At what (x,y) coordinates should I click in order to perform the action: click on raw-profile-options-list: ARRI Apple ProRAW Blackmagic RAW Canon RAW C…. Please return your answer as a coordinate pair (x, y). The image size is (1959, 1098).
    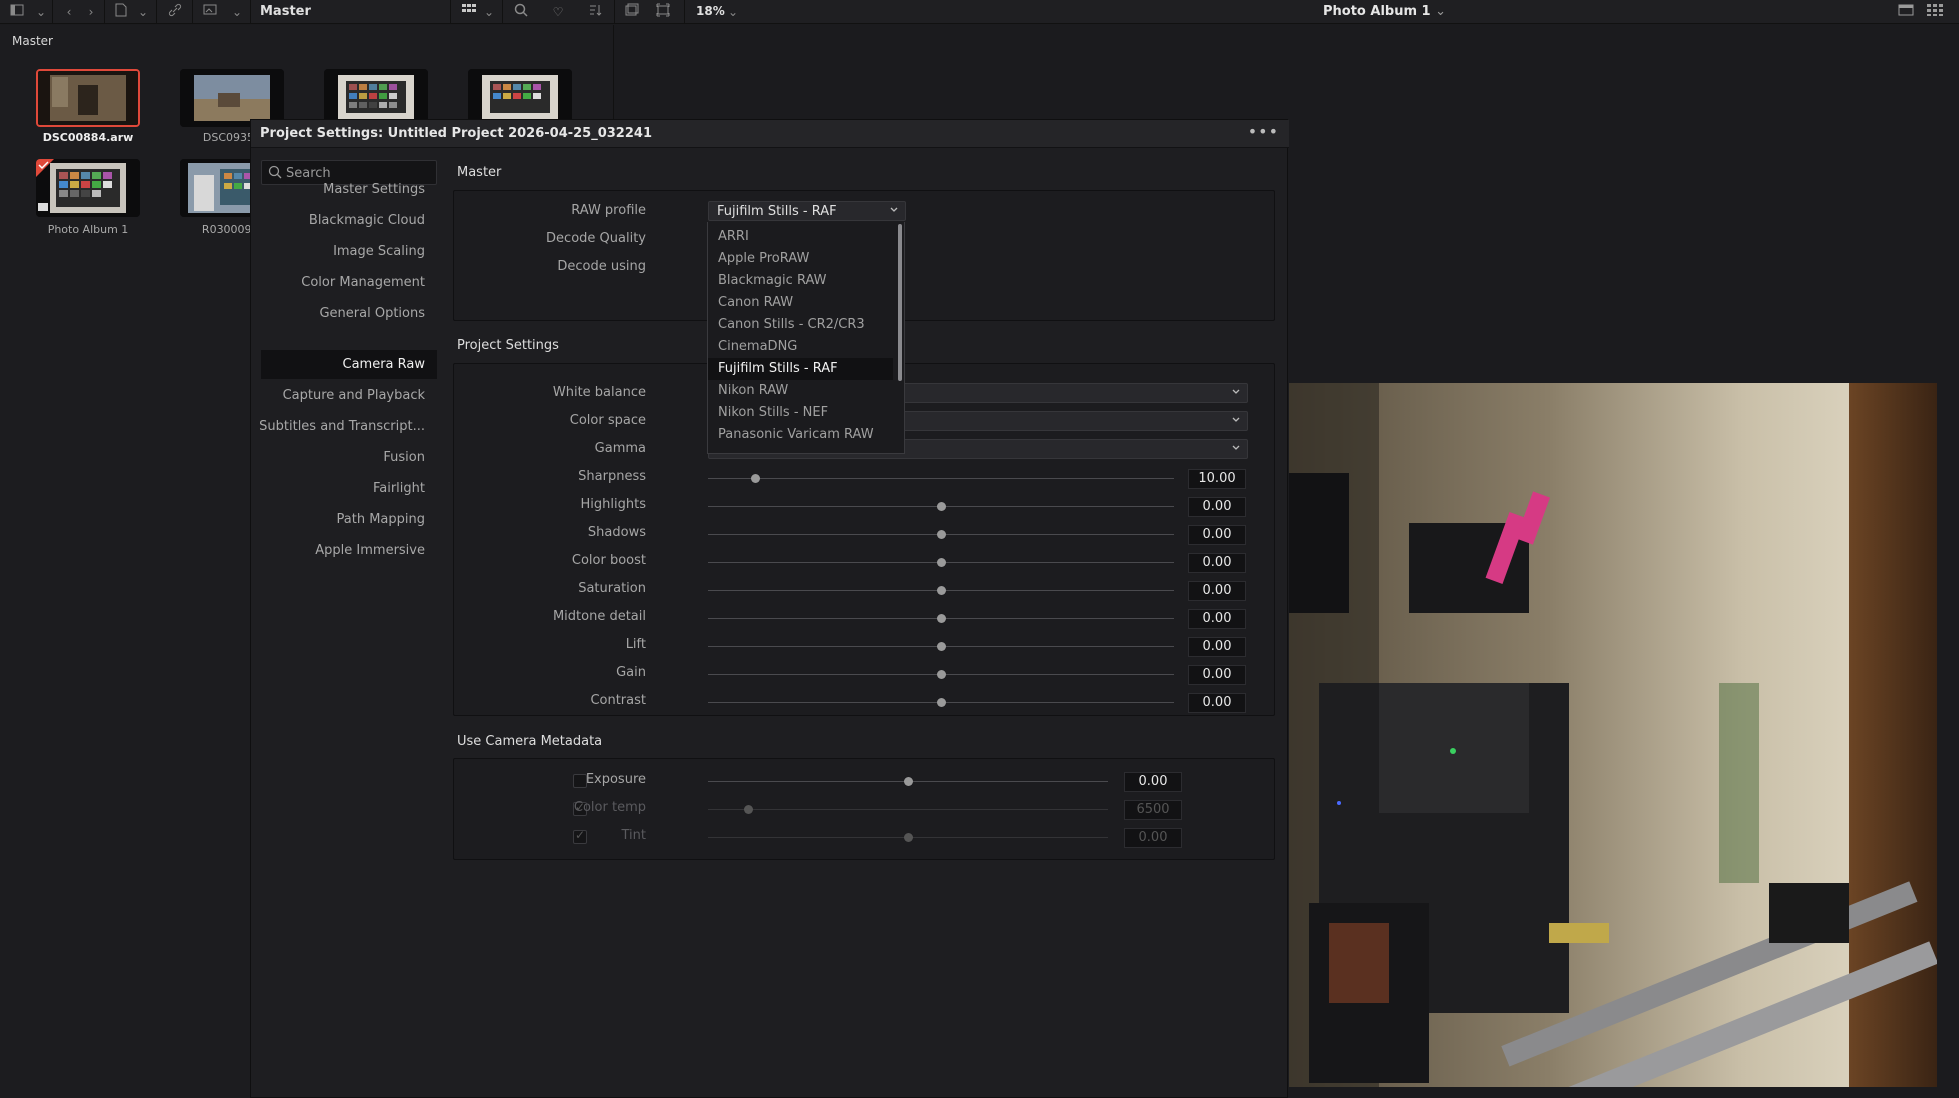
    Looking at the image, I should click on (806, 338).